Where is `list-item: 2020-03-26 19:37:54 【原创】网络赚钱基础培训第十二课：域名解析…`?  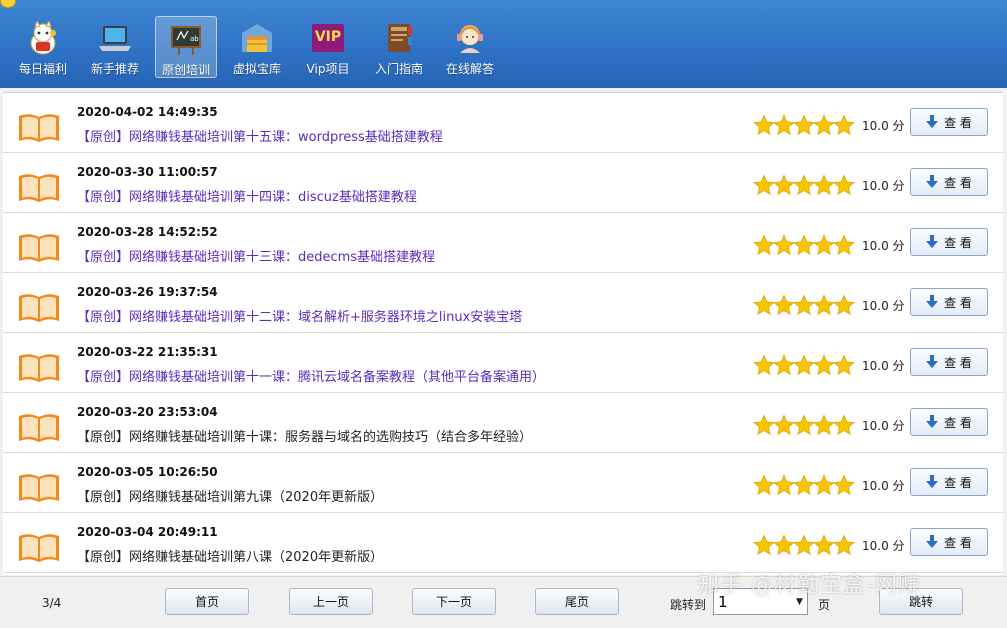
list-item: 2020-03-26 19:37:54 【原创】网络赚钱基础培训第十二课：域名解析… is located at coordinates (503, 303).